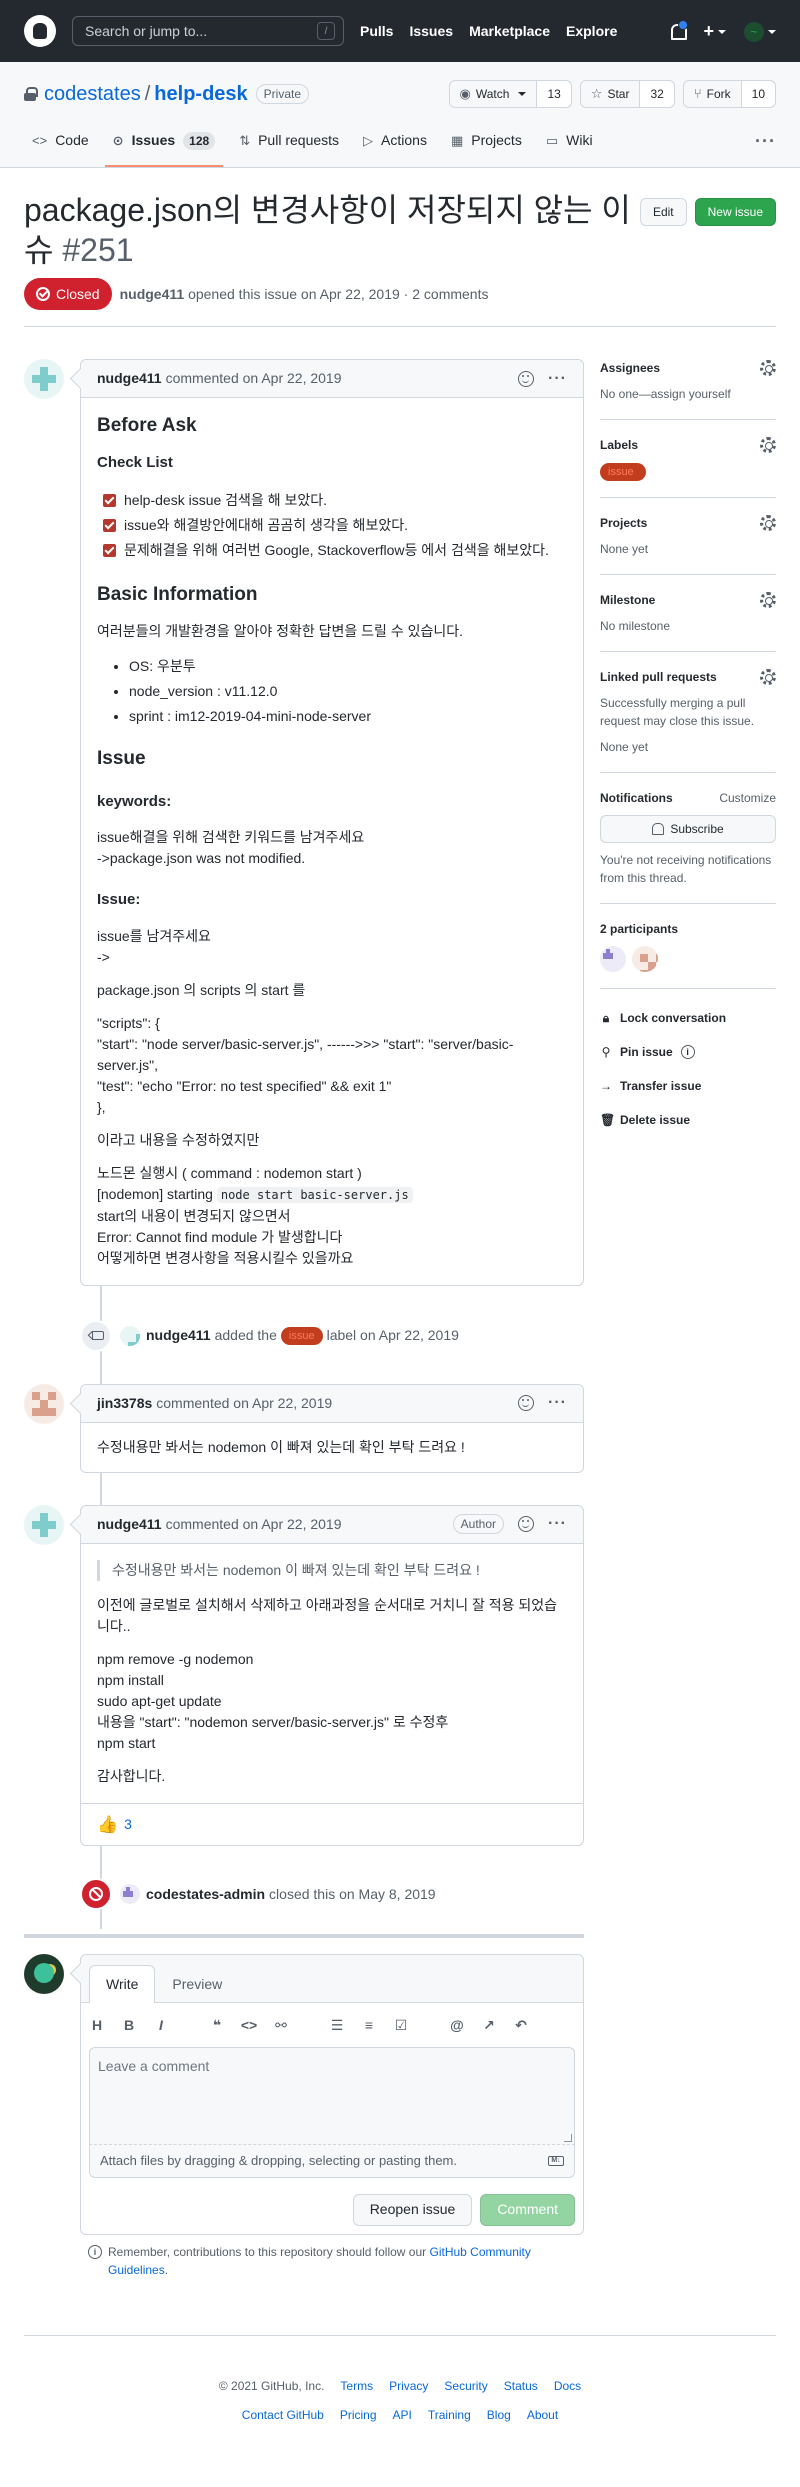  What do you see at coordinates (129, 2025) in the screenshot?
I see `bold-icon: B` at bounding box center [129, 2025].